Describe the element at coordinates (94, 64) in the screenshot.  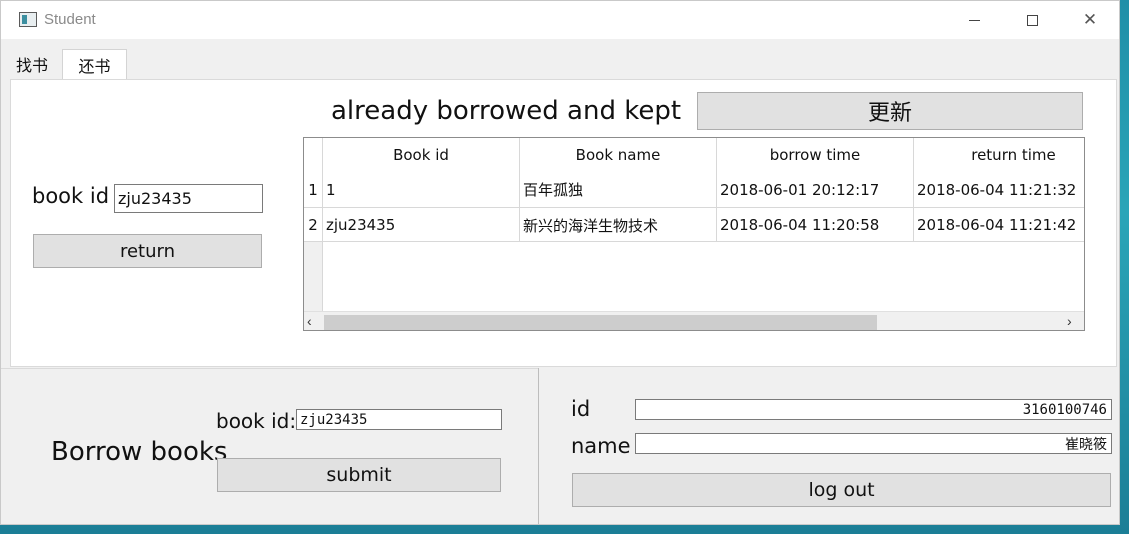
I see `tab-return-book: 还书` at that location.